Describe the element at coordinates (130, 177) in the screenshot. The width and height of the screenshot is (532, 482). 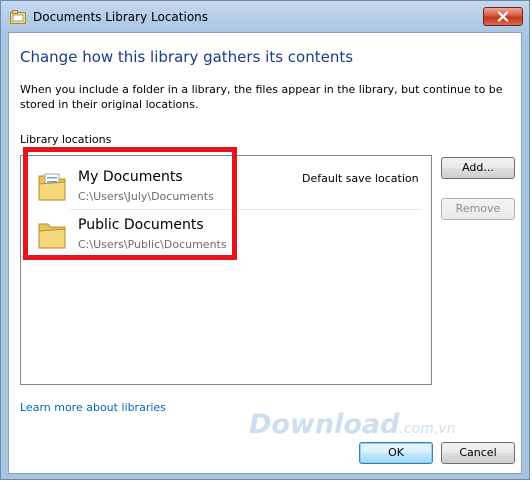
I see `location-name: My Documents` at that location.